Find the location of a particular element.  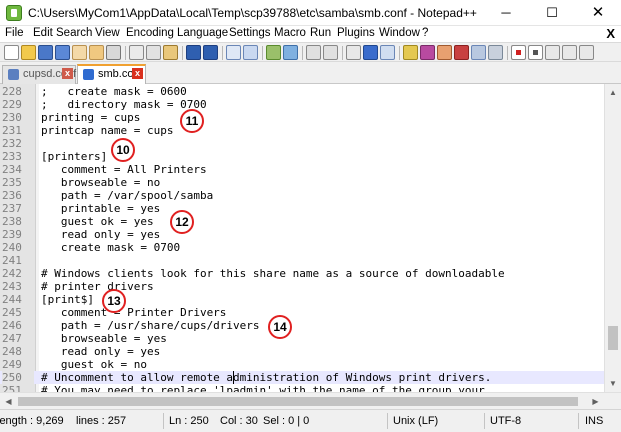

open-file-icon is located at coordinates (28, 52).